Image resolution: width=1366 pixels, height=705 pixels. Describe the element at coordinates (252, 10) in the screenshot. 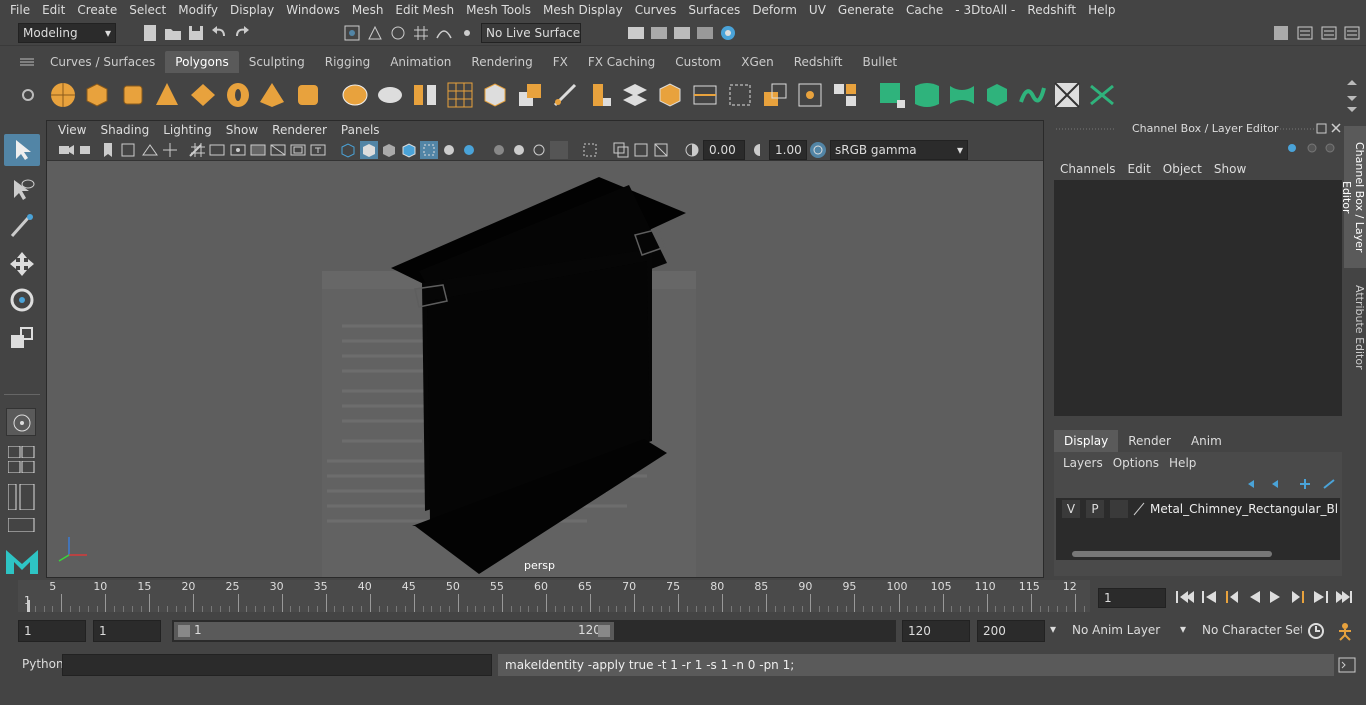

I see `menu-display: Display` at that location.